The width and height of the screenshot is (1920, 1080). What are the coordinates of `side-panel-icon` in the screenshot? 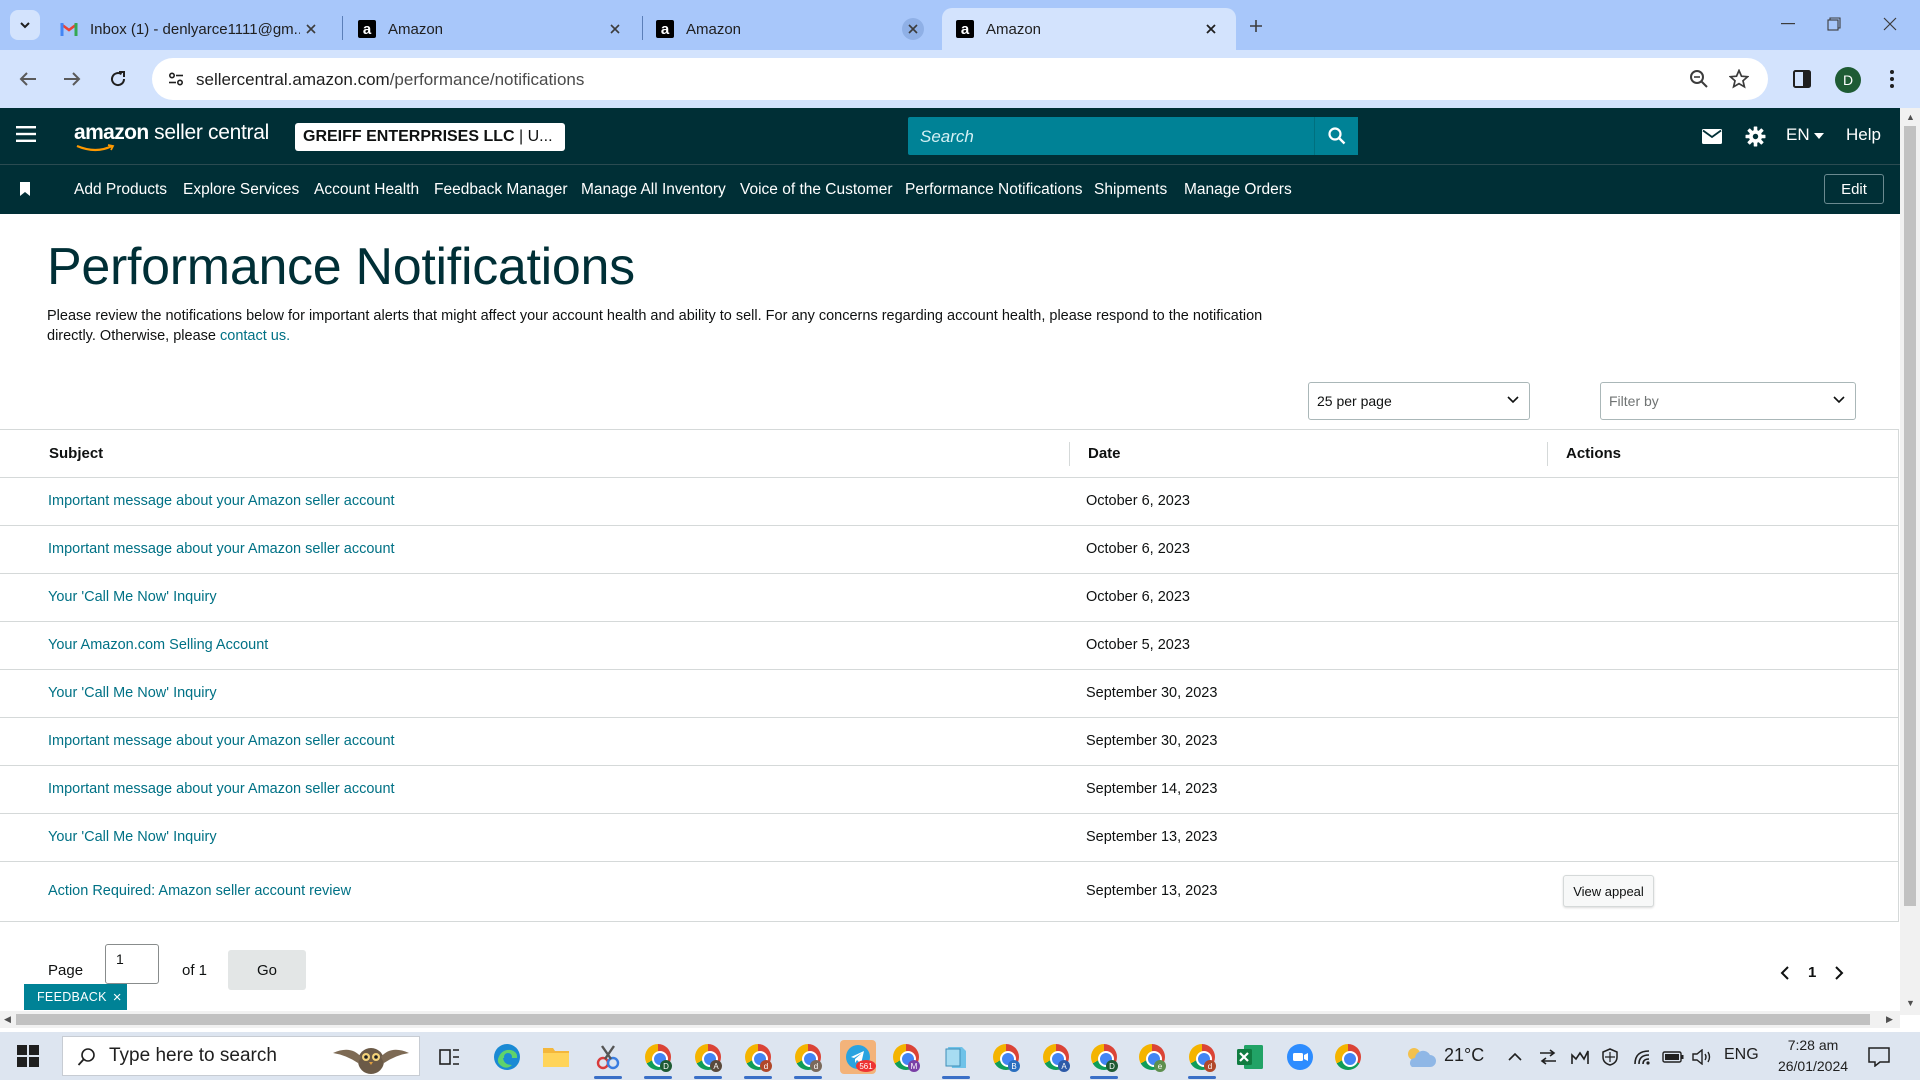 It's located at (1802, 79).